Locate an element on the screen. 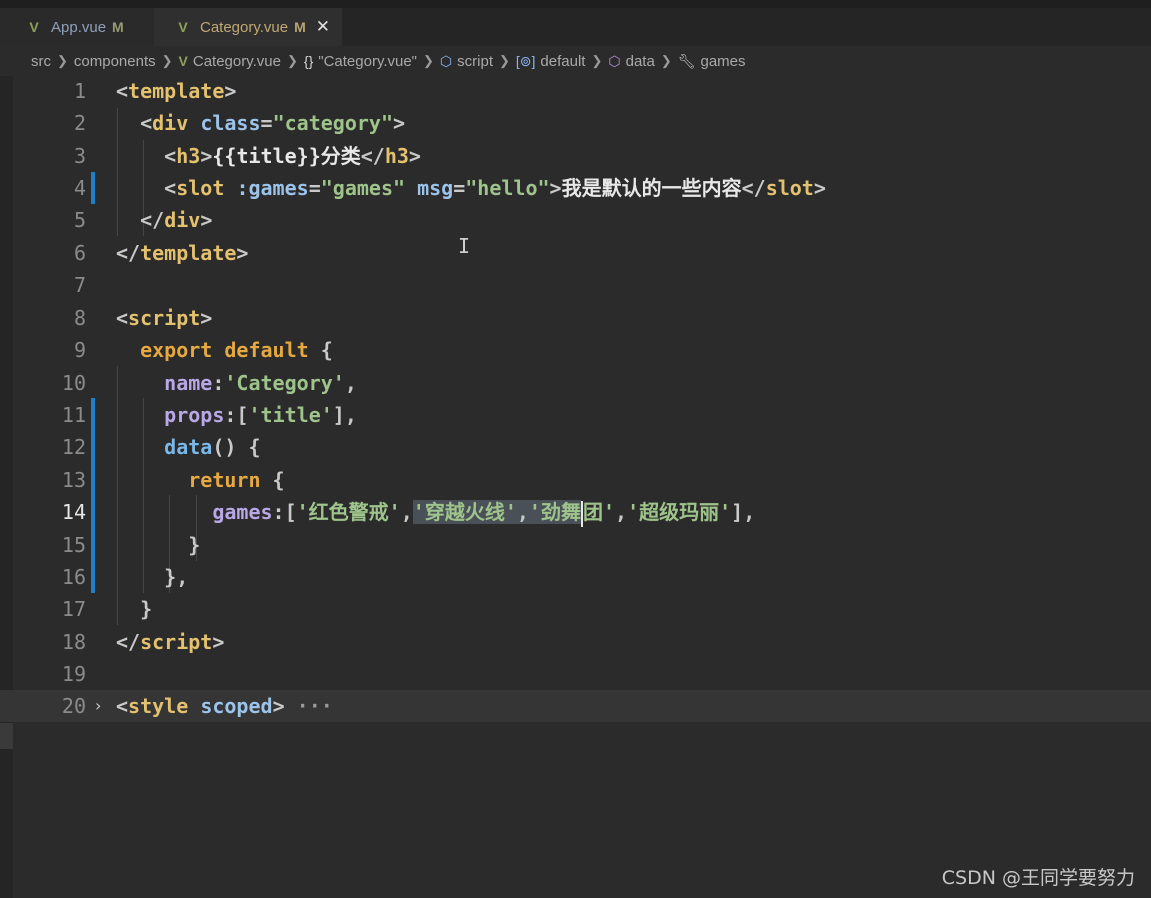 The width and height of the screenshot is (1151, 898). breadcrumb-item-components: components is located at coordinates (115, 61).